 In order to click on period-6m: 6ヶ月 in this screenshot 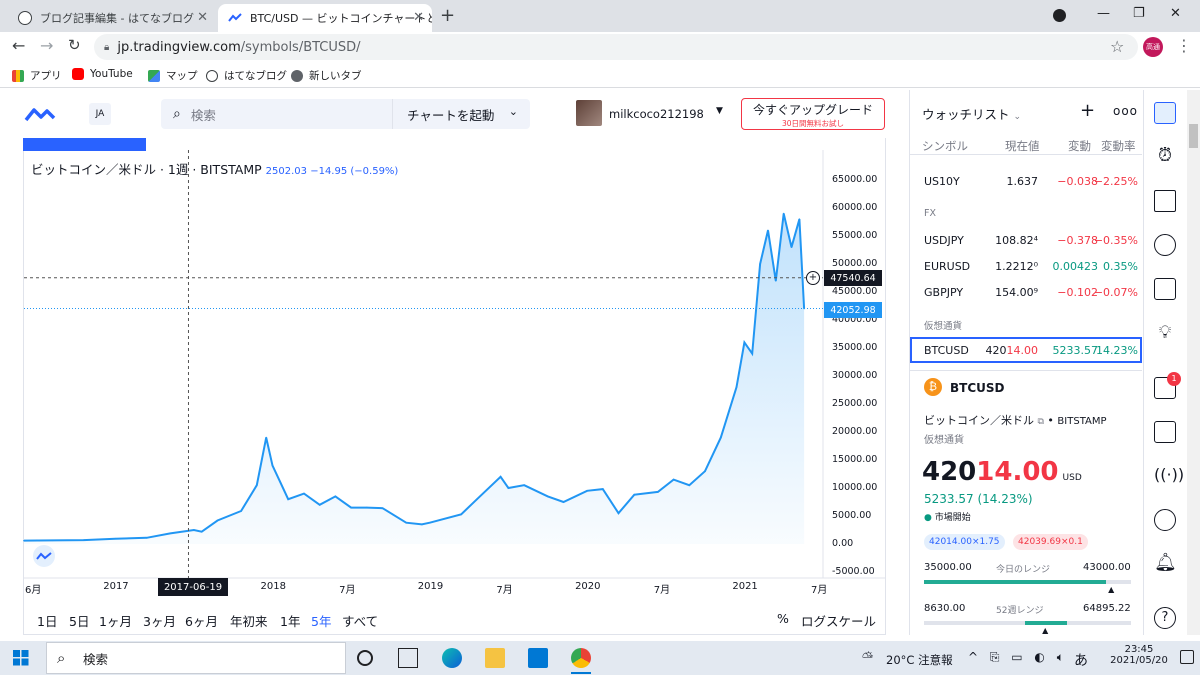, I will do `click(201, 620)`.